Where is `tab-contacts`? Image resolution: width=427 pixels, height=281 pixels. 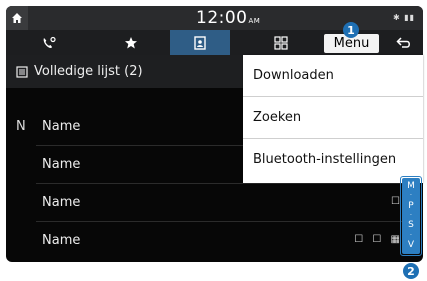
tab-contacts is located at coordinates (200, 42).